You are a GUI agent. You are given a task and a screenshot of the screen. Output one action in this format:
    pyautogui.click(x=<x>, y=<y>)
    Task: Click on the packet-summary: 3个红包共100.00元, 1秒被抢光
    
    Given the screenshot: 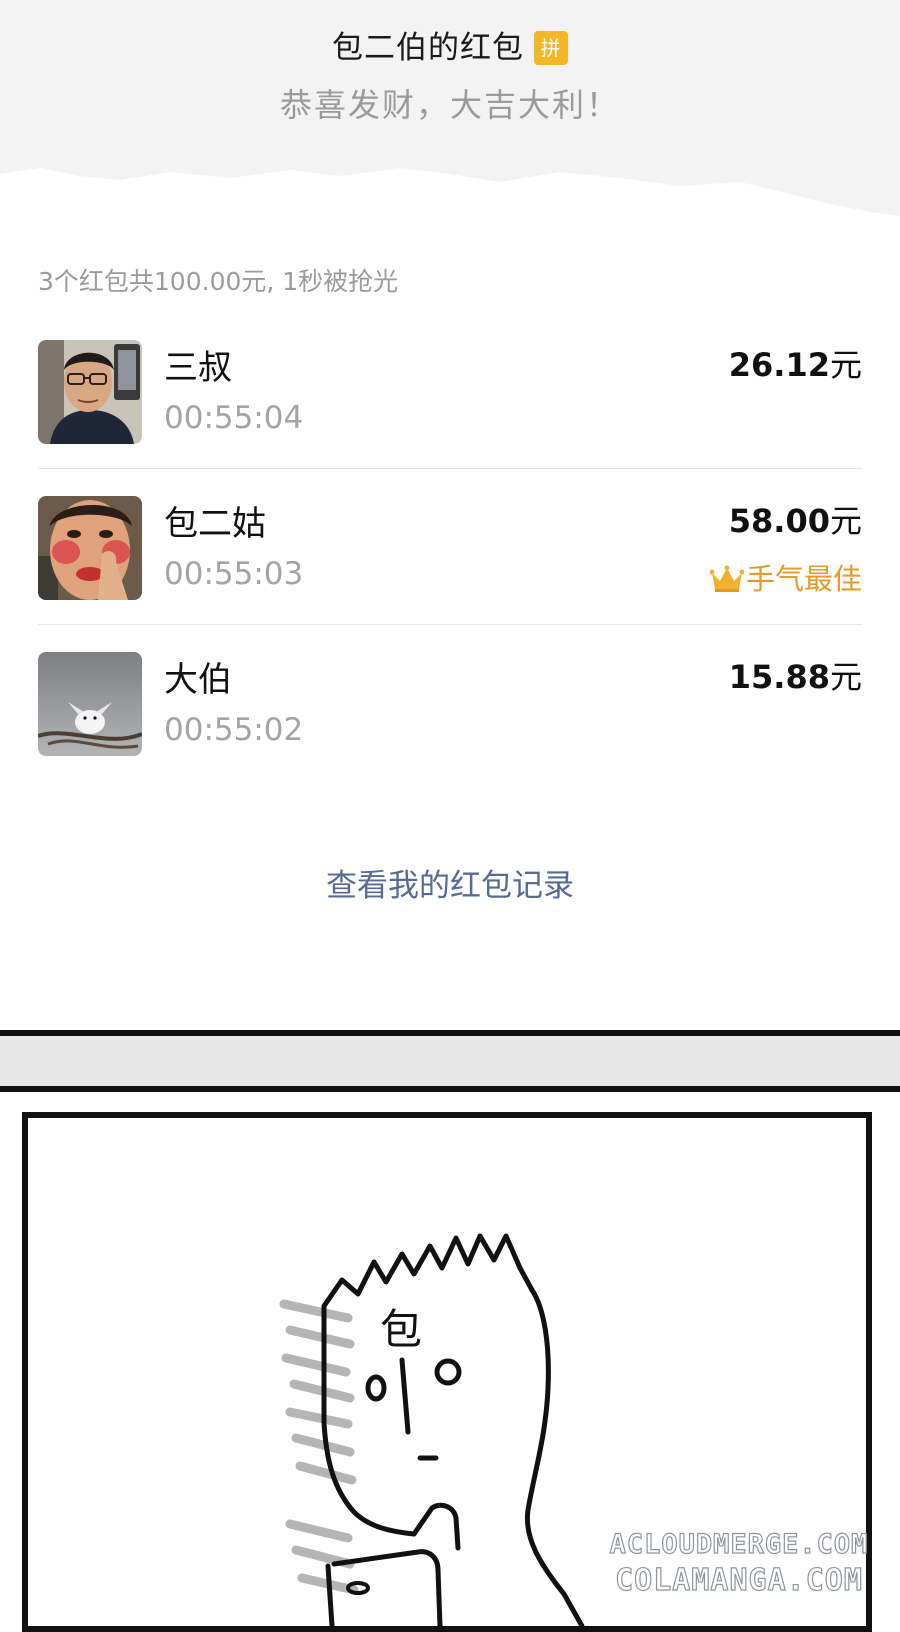 What is the action you would take?
    pyautogui.click(x=218, y=281)
    